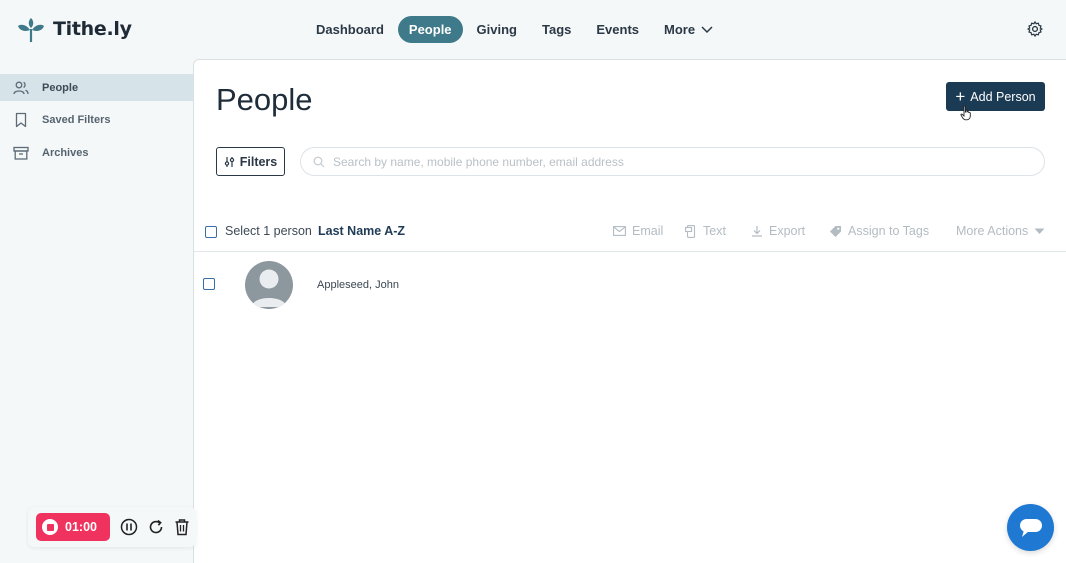  I want to click on user-silhouette-icon, so click(269, 288).